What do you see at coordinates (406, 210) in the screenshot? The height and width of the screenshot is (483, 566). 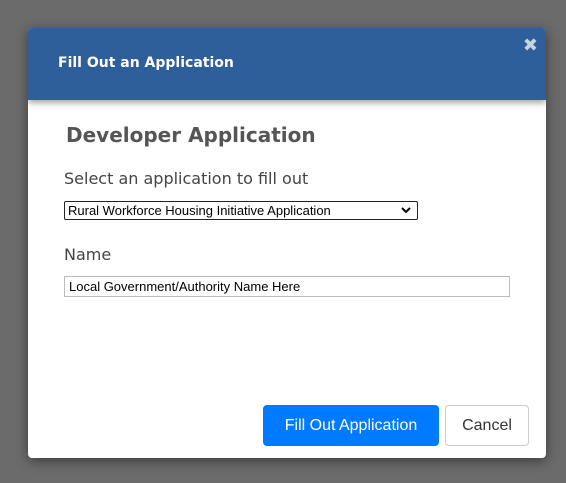 I see `chevron-down-icon` at bounding box center [406, 210].